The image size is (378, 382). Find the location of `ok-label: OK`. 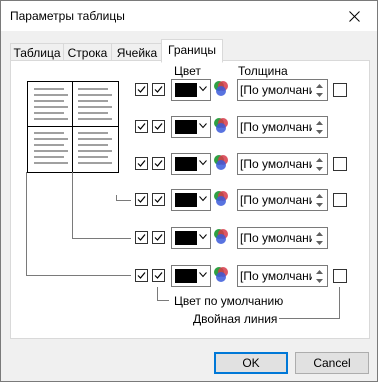

ok-label: OK is located at coordinates (251, 363).